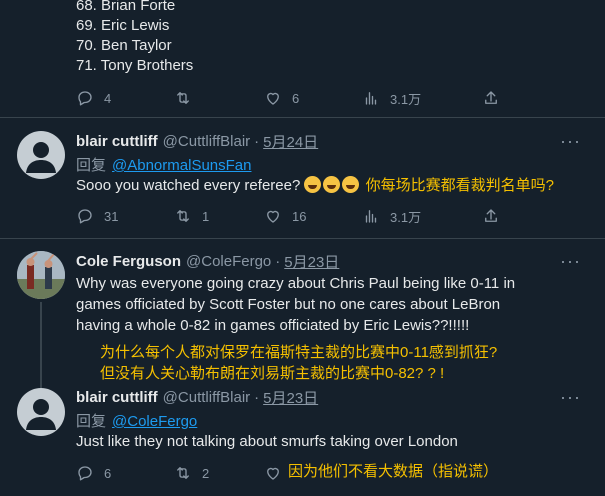 The image size is (605, 496). Describe the element at coordinates (181, 165) in the screenshot. I see `mention-link: @AbnormalSunsFan` at that location.